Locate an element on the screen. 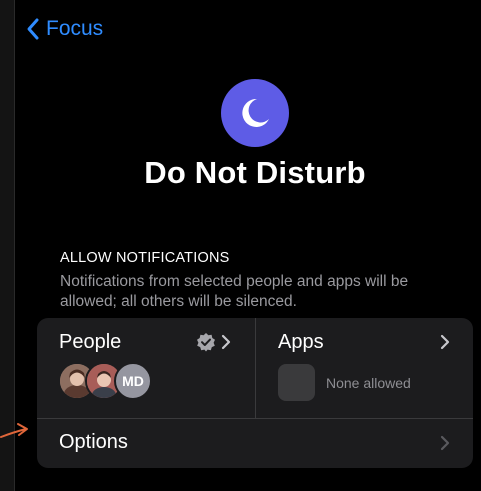 This screenshot has height=491, width=481. section-header: ALLOW NOTIFICATIONS is located at coordinates (145, 258).